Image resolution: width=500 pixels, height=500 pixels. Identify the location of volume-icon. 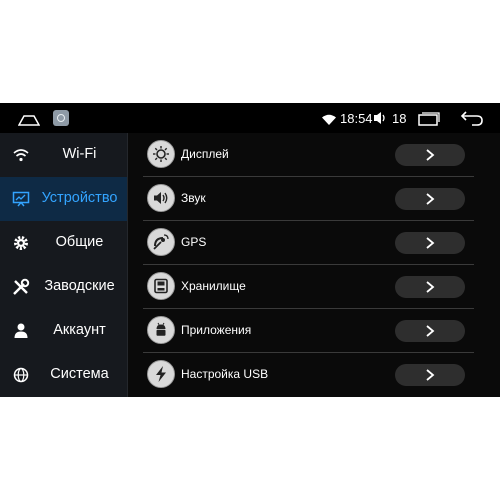
(381, 120).